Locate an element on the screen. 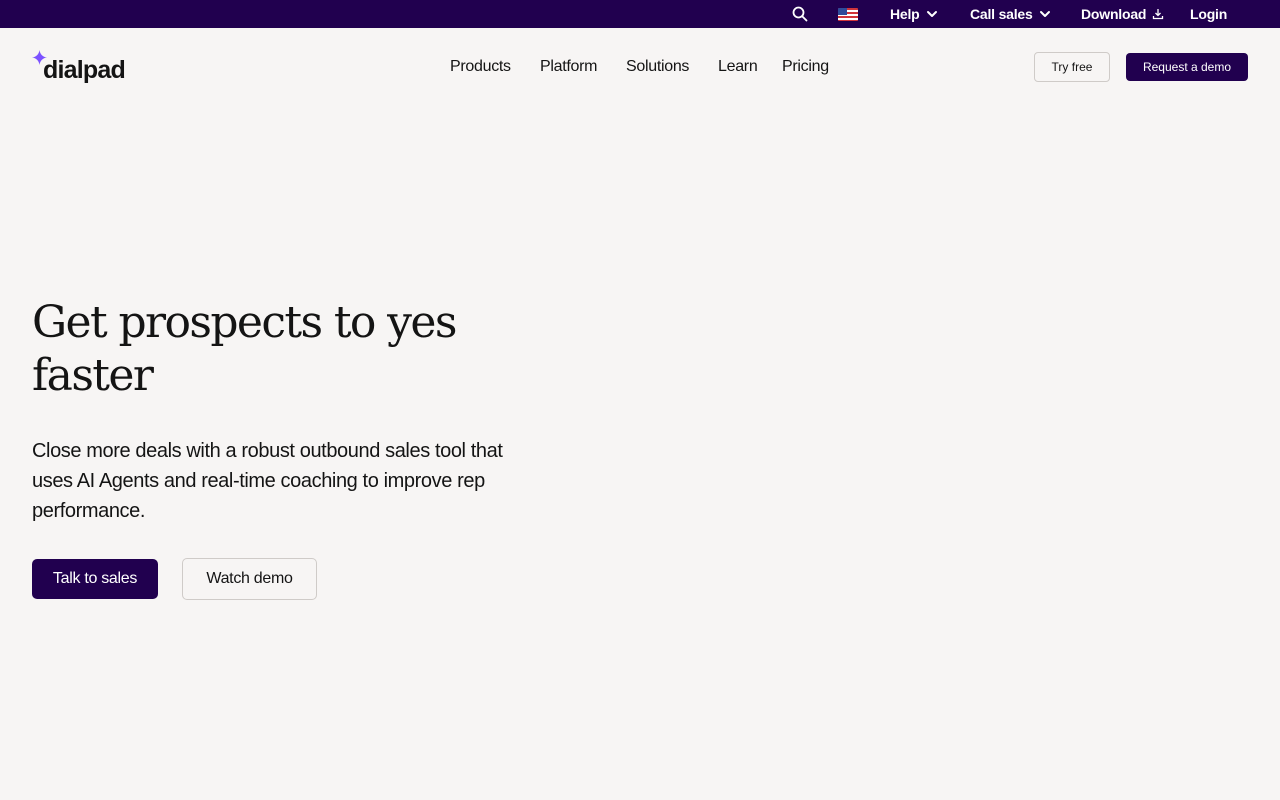 The width and height of the screenshot is (1280, 800). nav-platform: Platform is located at coordinates (568, 67).